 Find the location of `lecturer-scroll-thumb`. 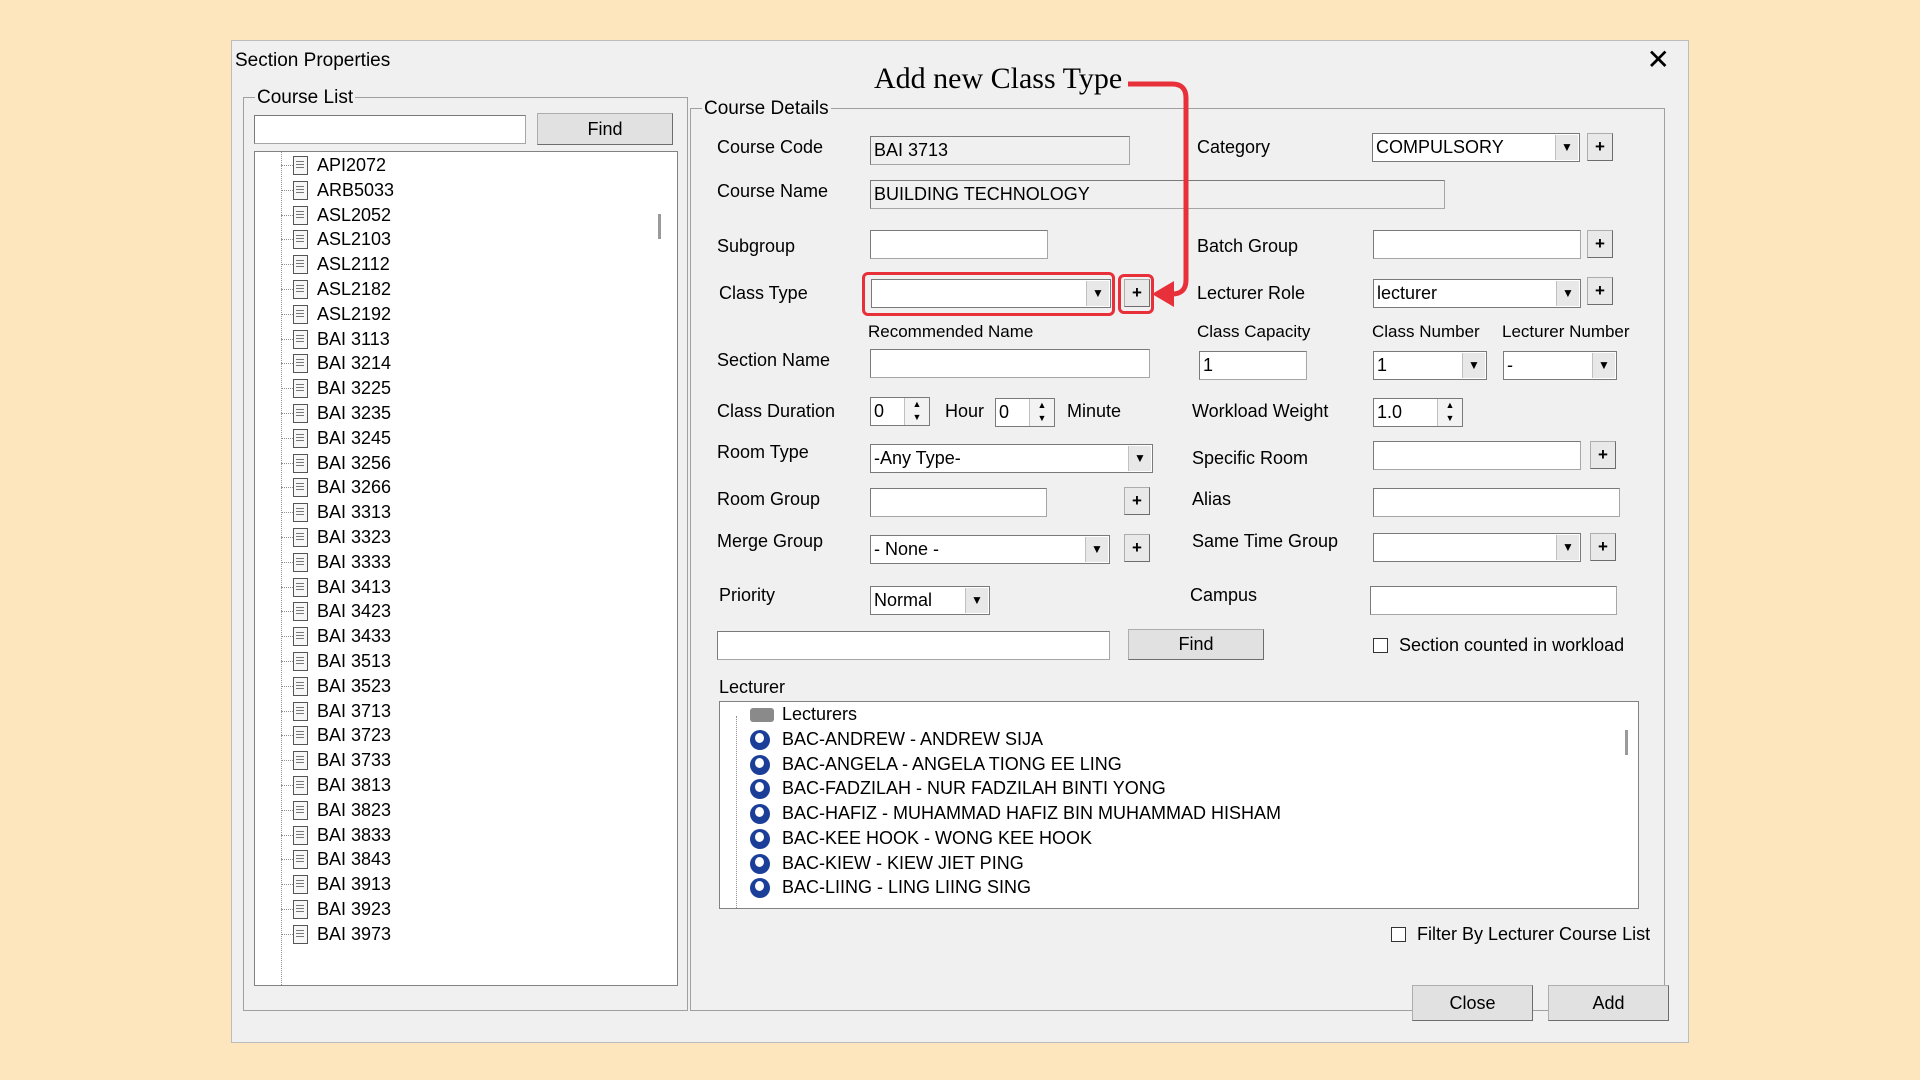

lecturer-scroll-thumb is located at coordinates (1626, 742).